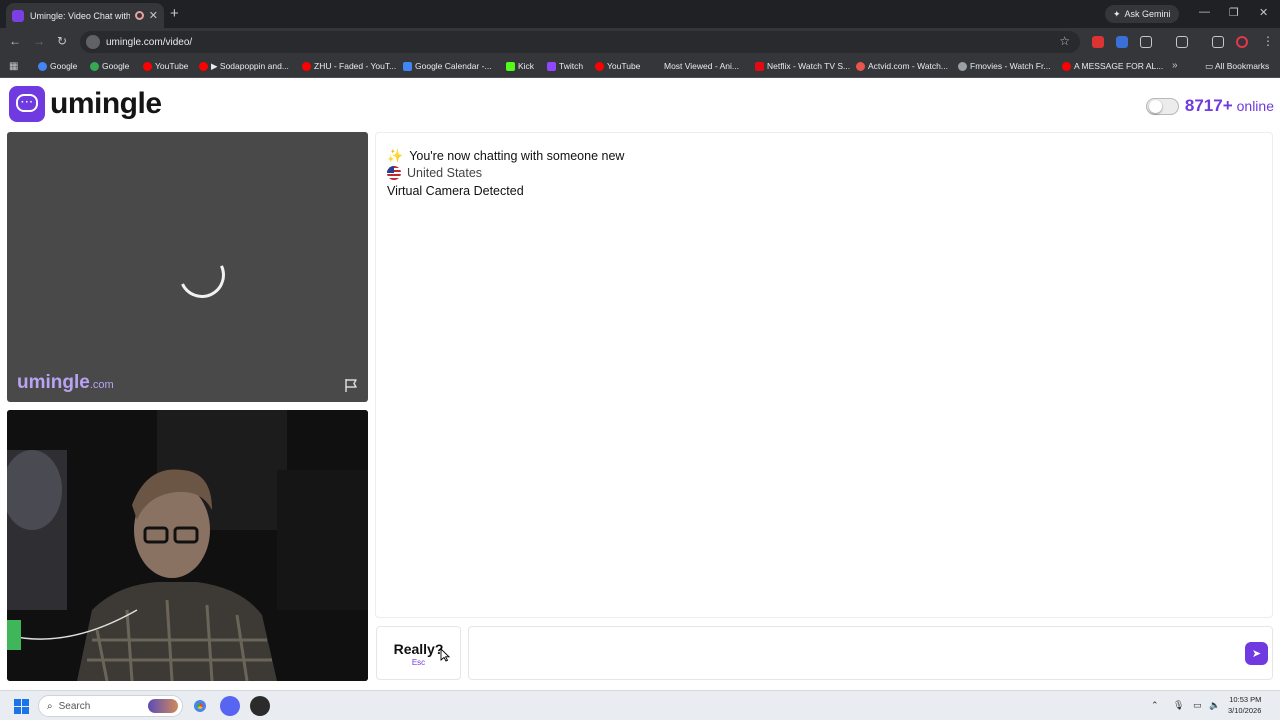 Image resolution: width=1280 pixels, height=720 pixels. Describe the element at coordinates (187, 545) in the screenshot. I see `self-camera-preview` at that location.